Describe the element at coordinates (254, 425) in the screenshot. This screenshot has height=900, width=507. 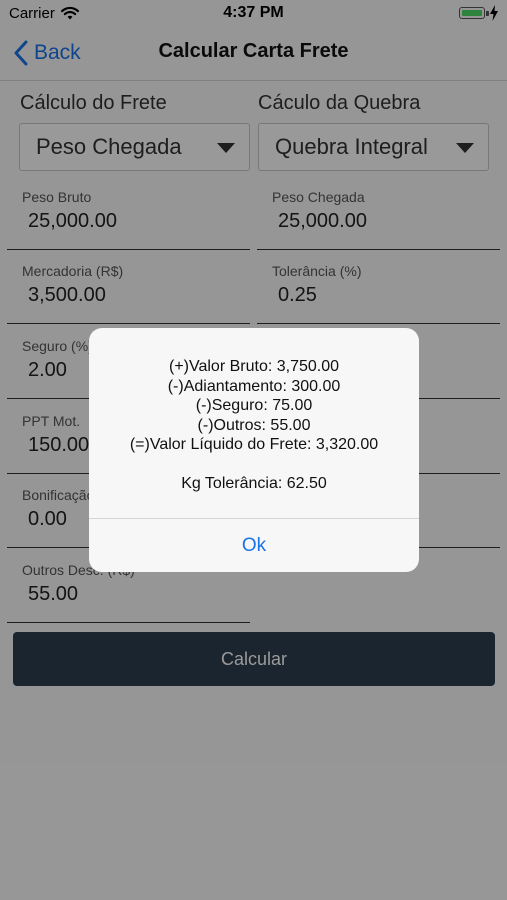
I see `outros-line: (-)Outros: 55.00` at that location.